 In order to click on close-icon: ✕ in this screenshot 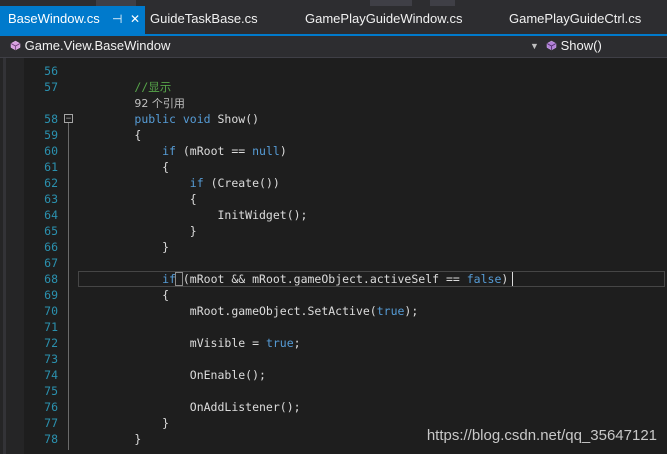, I will do `click(135, 19)`.